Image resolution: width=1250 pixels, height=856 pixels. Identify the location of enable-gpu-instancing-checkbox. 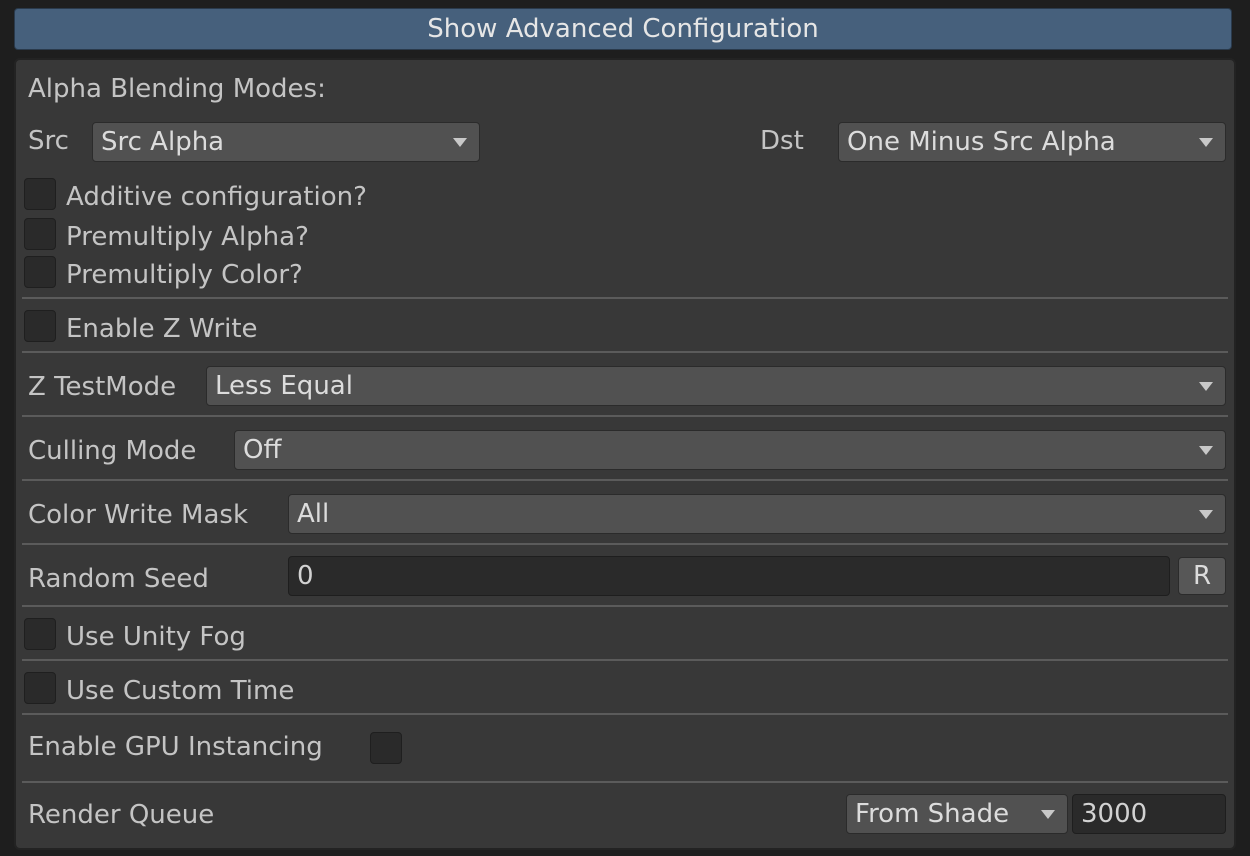
(386, 748).